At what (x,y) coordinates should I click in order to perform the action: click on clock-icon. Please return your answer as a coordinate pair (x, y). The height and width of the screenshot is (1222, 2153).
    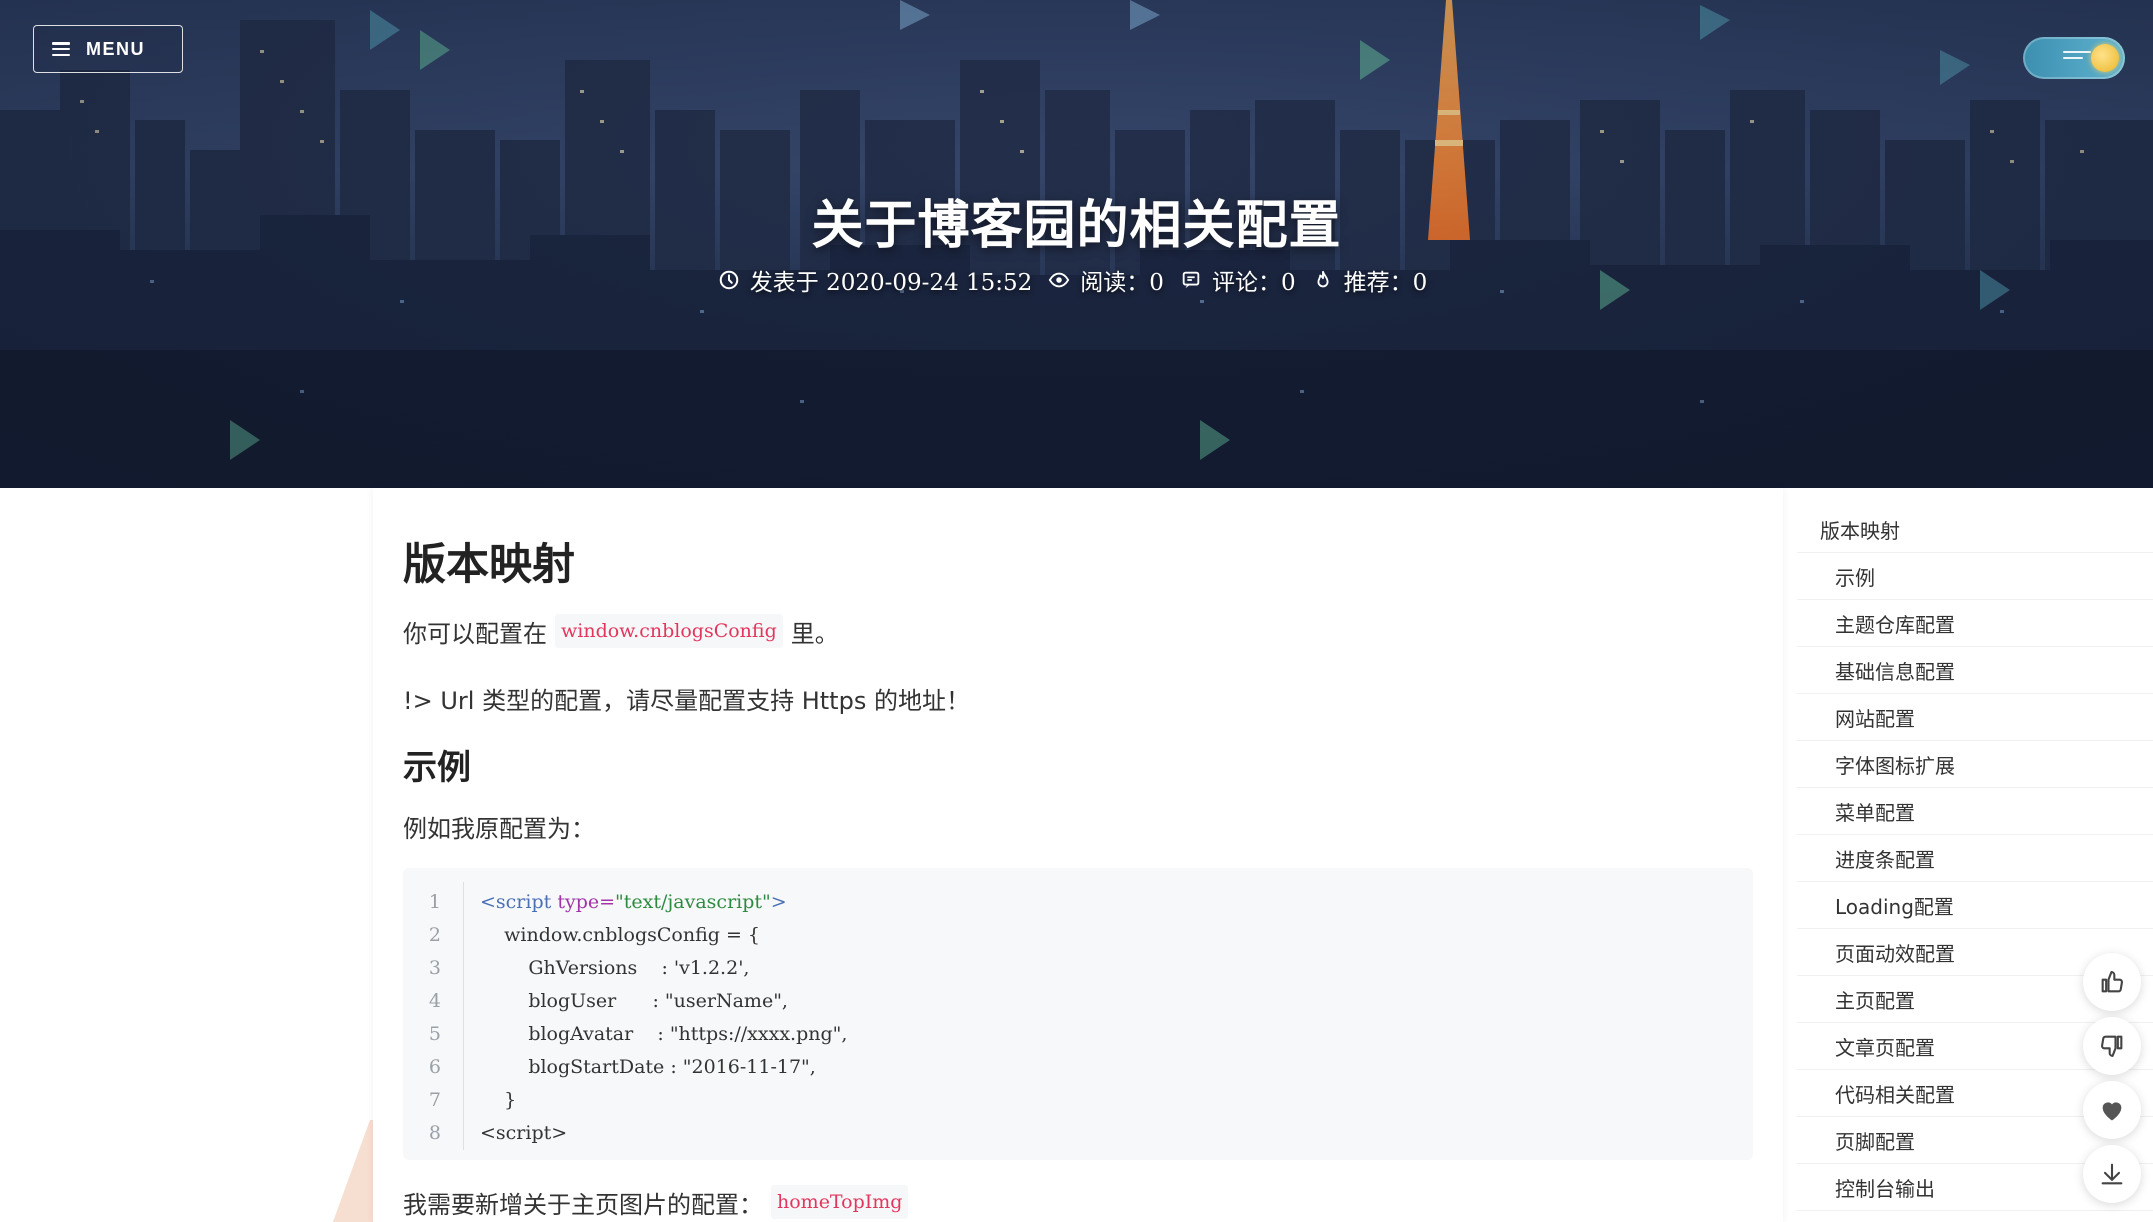
    Looking at the image, I should click on (729, 280).